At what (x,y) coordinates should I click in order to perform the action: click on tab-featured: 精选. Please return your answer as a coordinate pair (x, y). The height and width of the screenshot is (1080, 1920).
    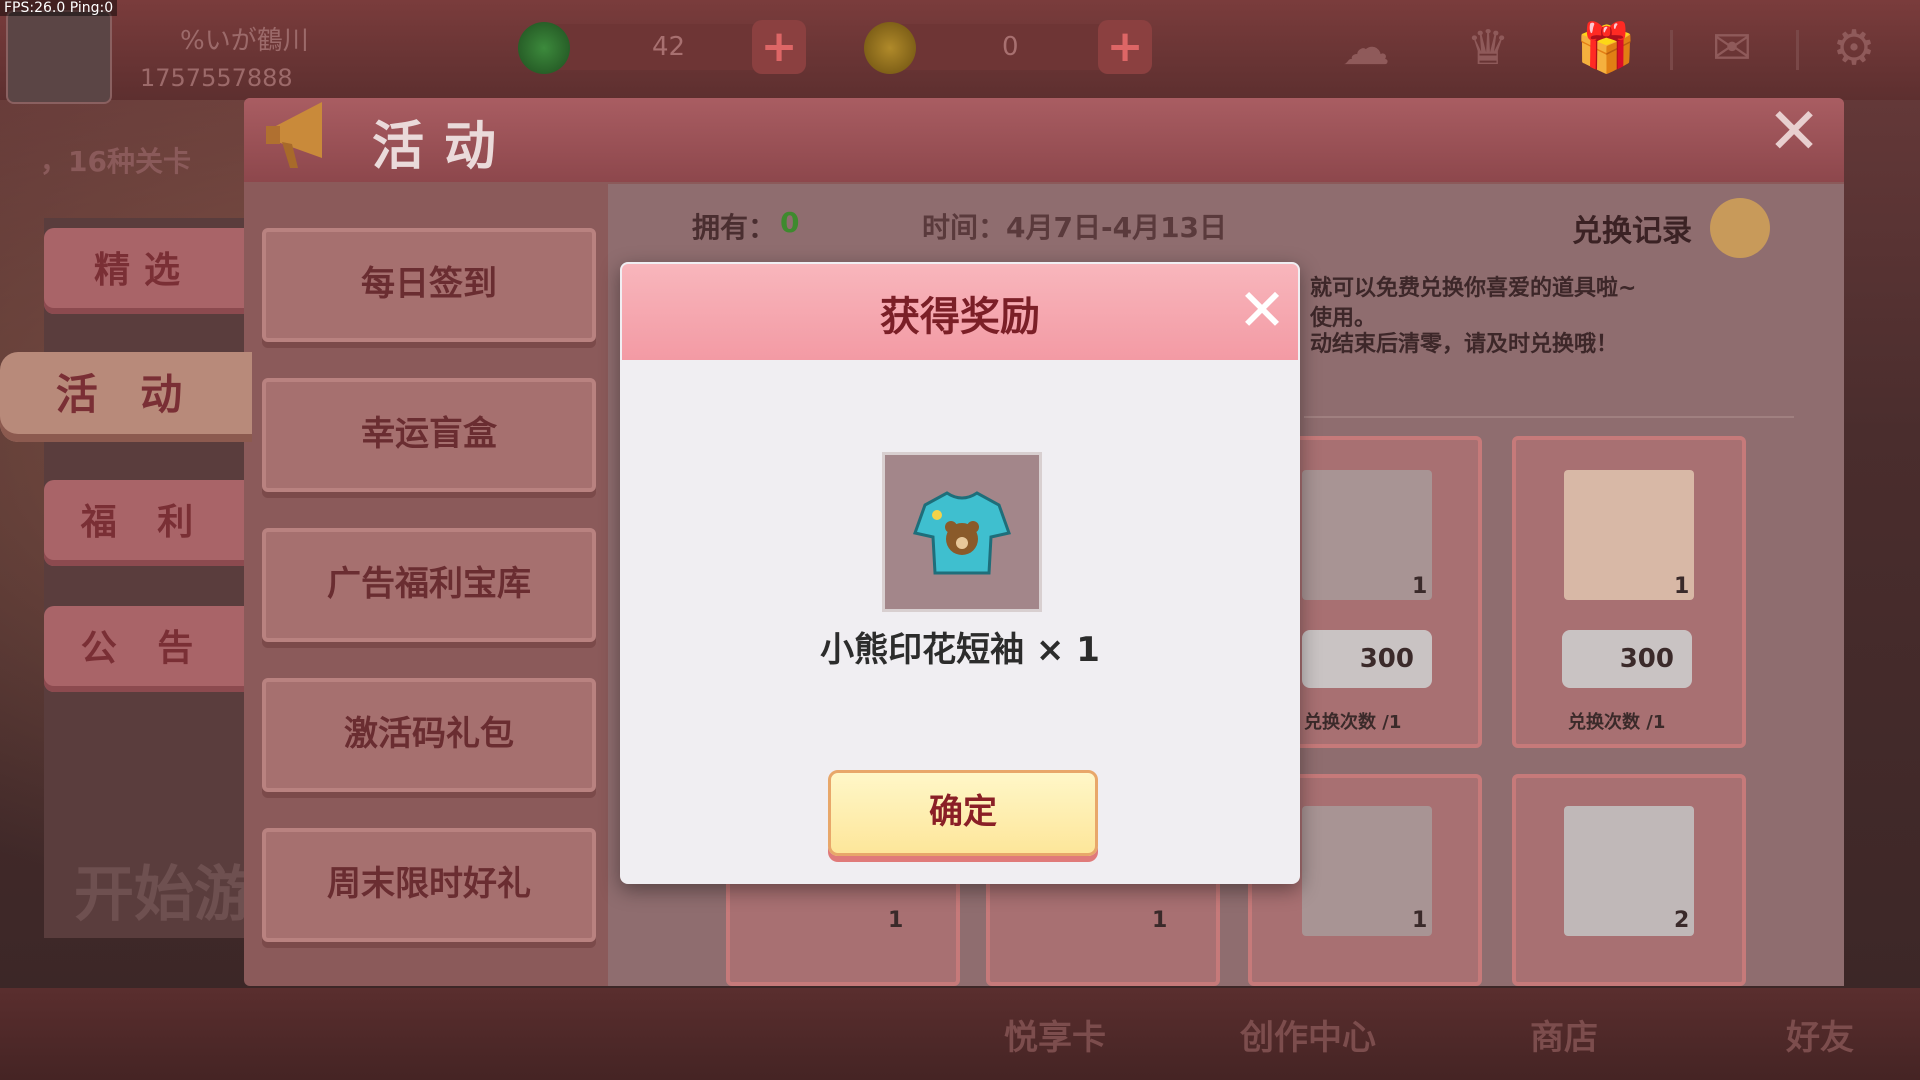
    Looking at the image, I should click on (144, 271).